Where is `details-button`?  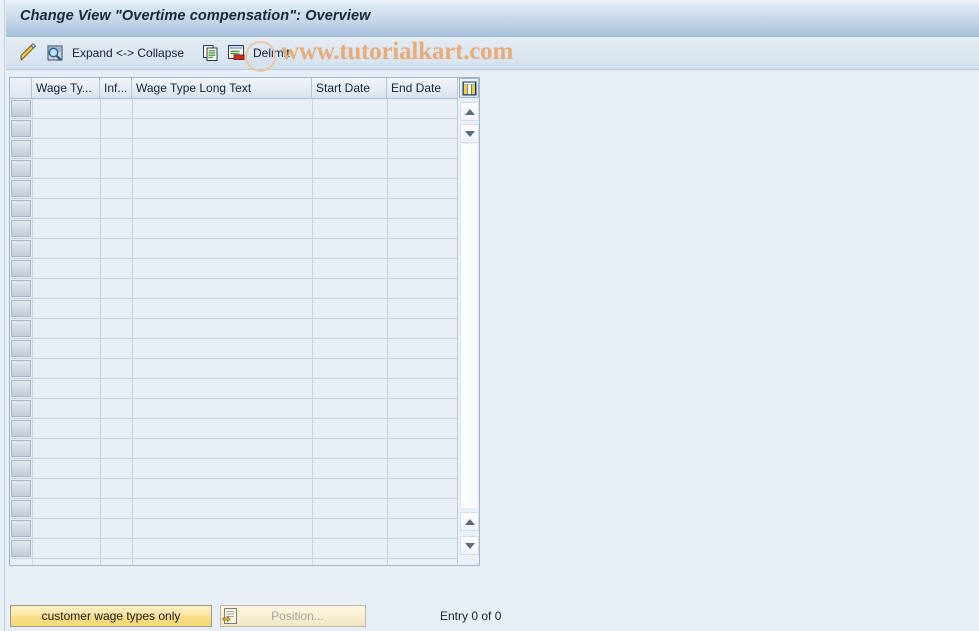 details-button is located at coordinates (55, 53).